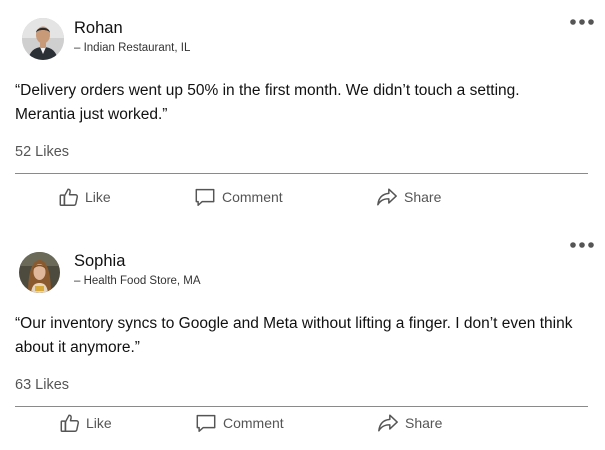  I want to click on man-avatar-image, so click(43, 39).